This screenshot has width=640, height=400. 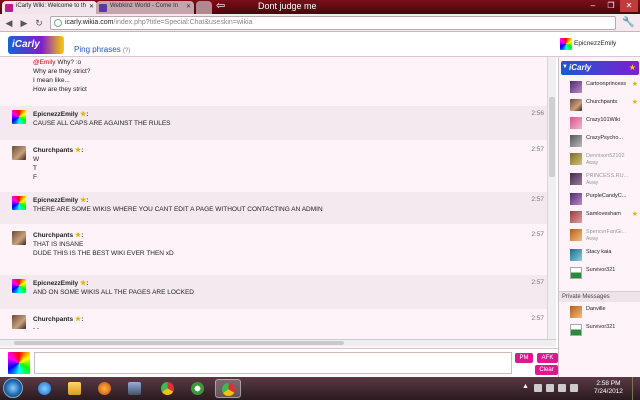 I want to click on annotation-text: Dont judge me, so click(x=287, y=6).